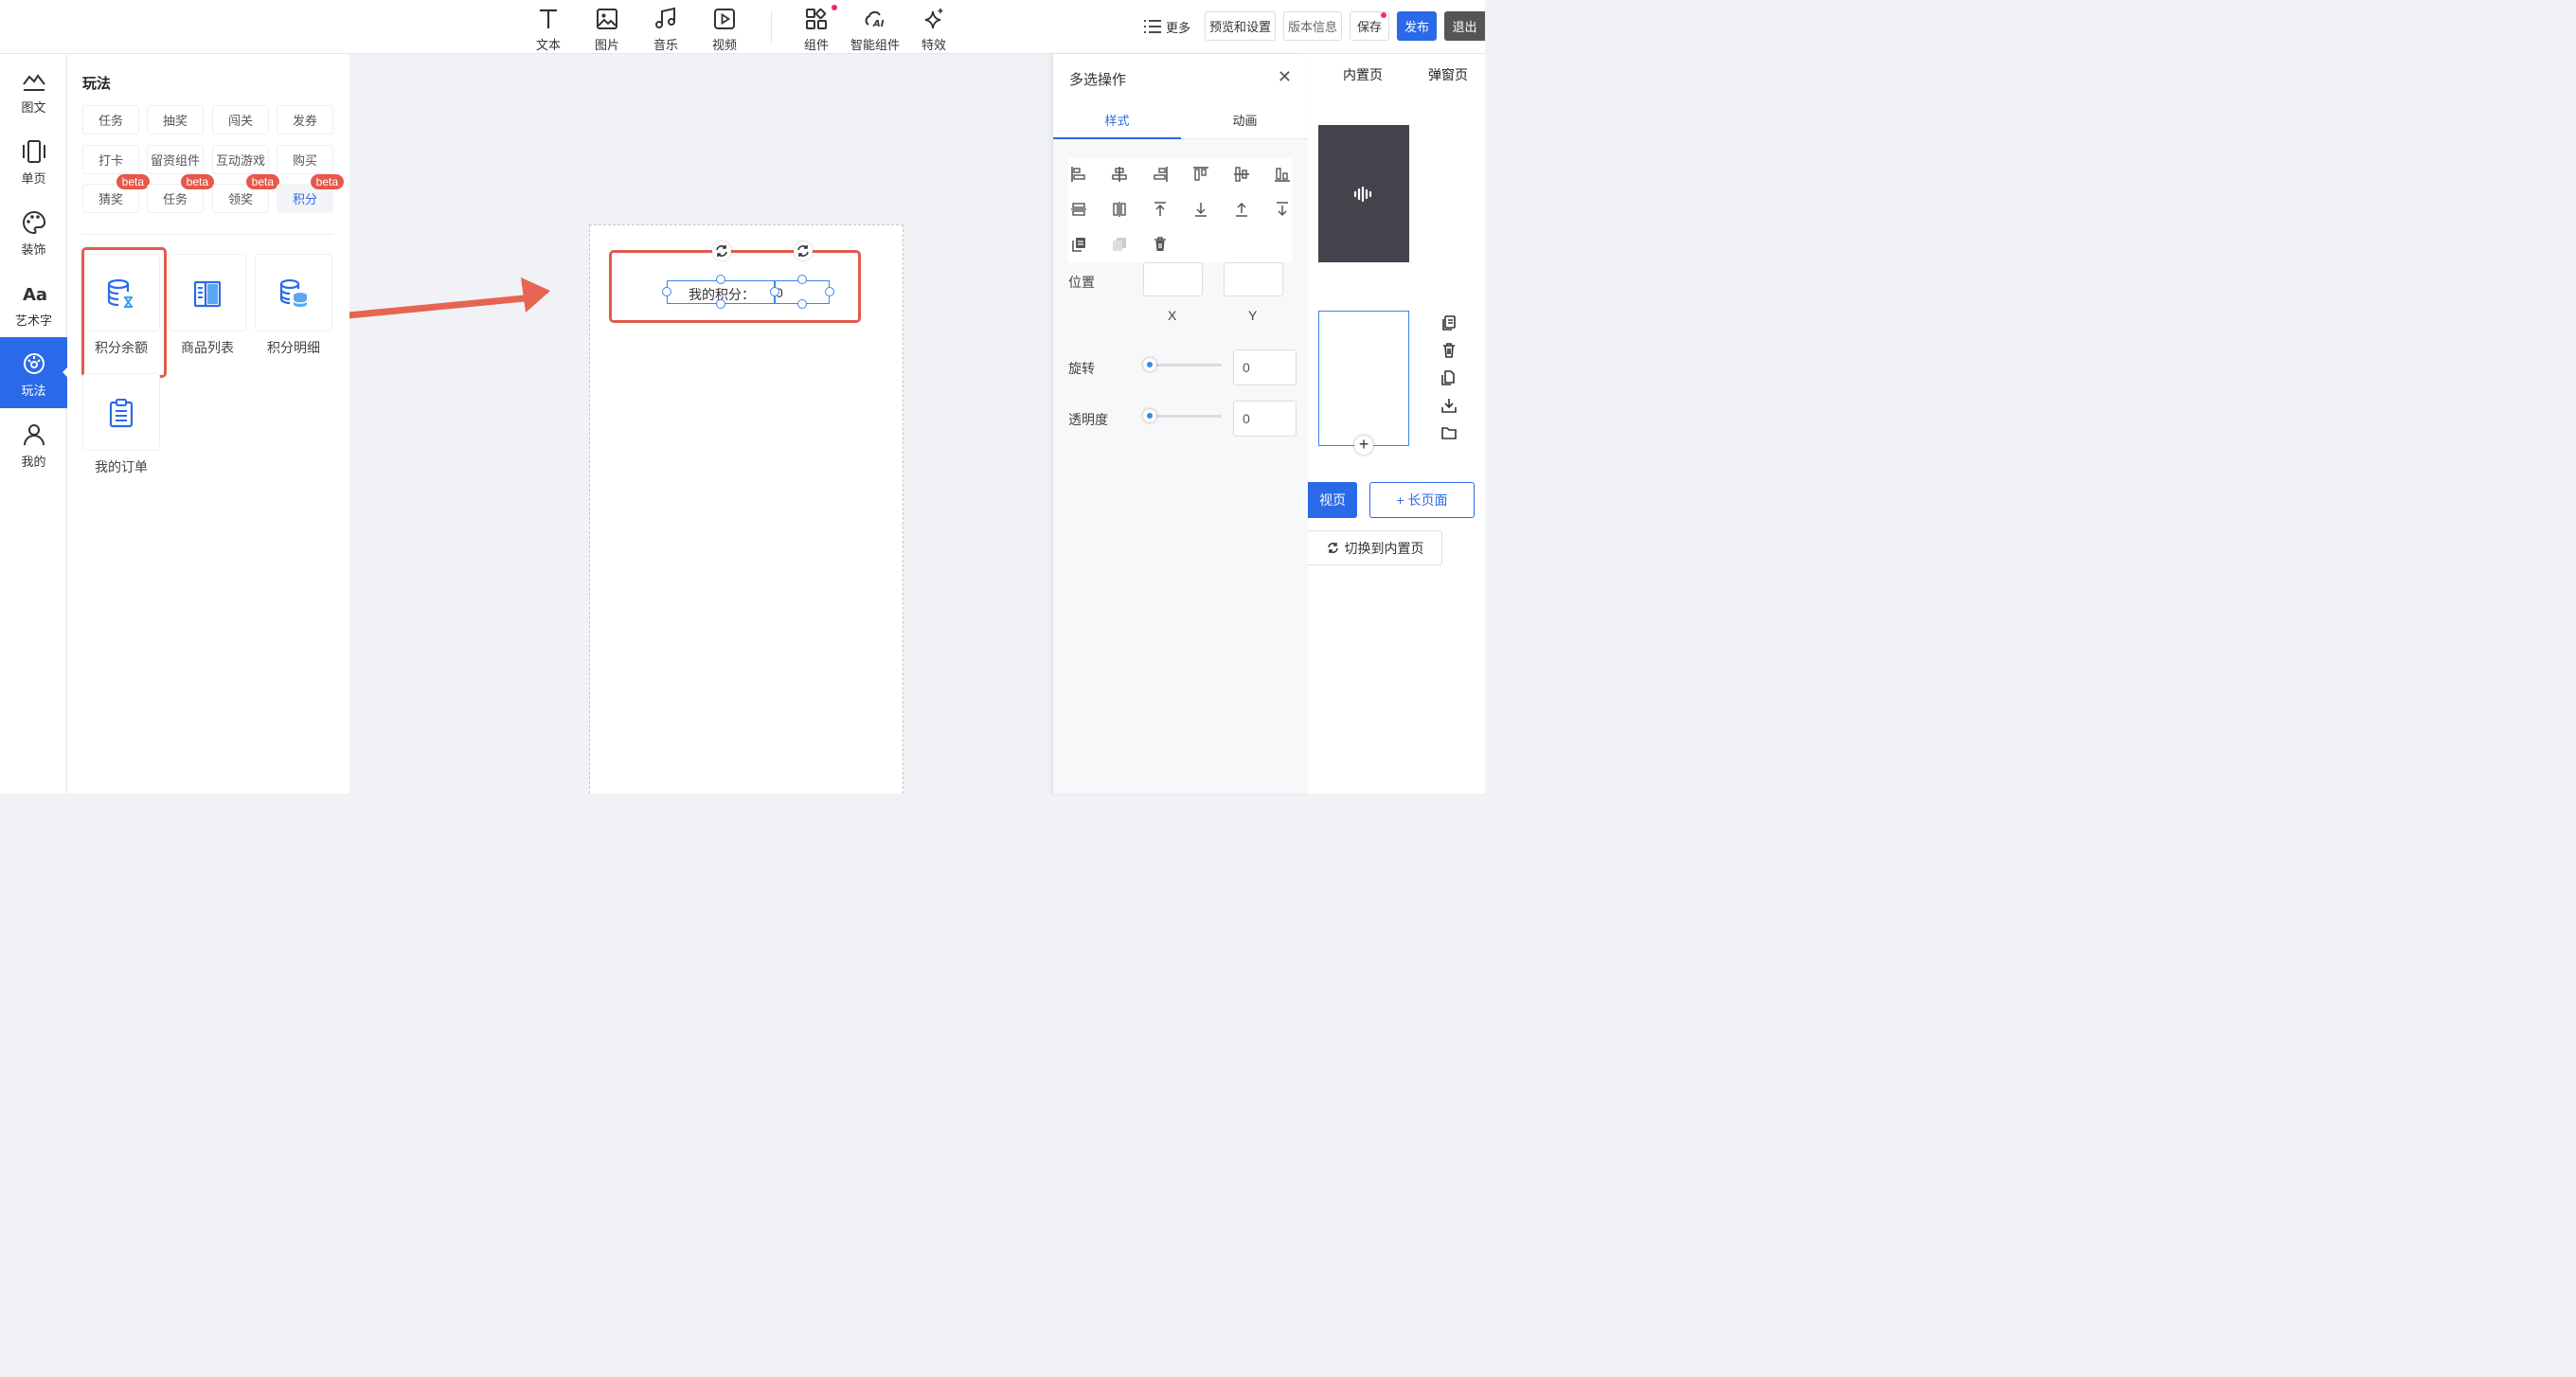 This screenshot has width=2576, height=1377. I want to click on move-down-icon, so click(1282, 209).